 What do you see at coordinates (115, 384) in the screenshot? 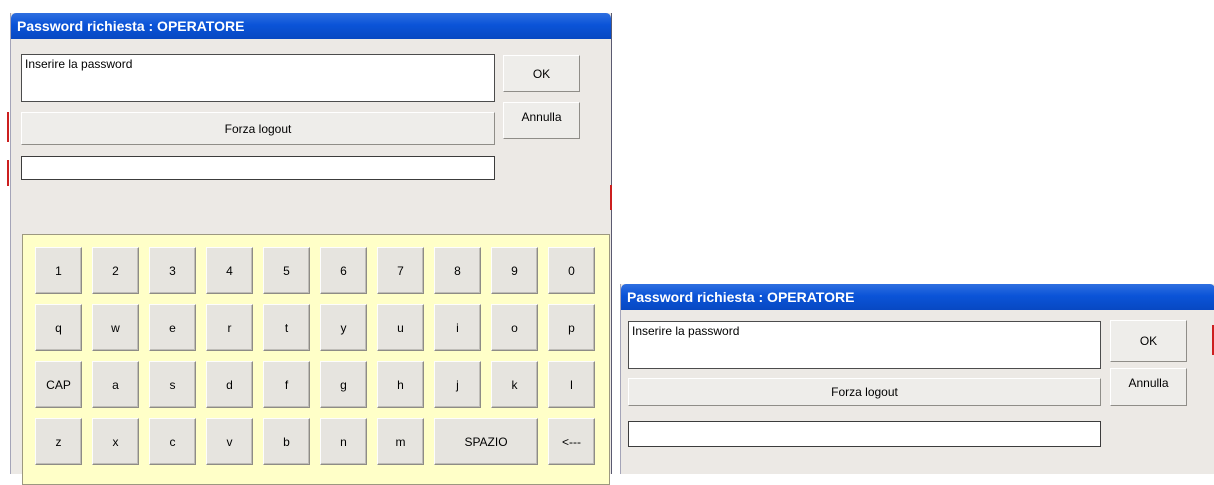
I see `key-a: a` at bounding box center [115, 384].